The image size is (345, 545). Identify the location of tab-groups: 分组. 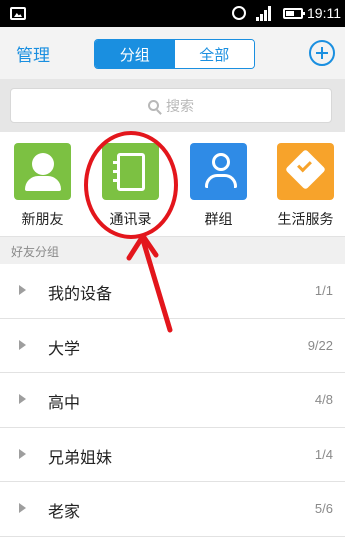
(135, 54).